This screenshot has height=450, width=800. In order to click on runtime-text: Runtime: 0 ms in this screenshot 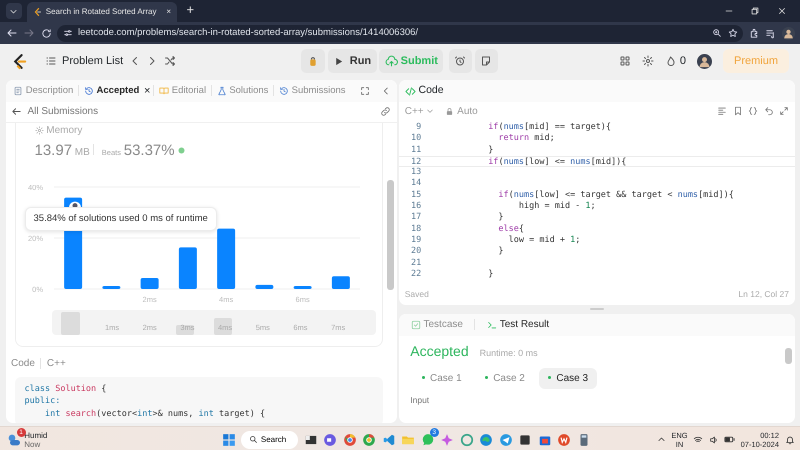, I will do `click(509, 353)`.